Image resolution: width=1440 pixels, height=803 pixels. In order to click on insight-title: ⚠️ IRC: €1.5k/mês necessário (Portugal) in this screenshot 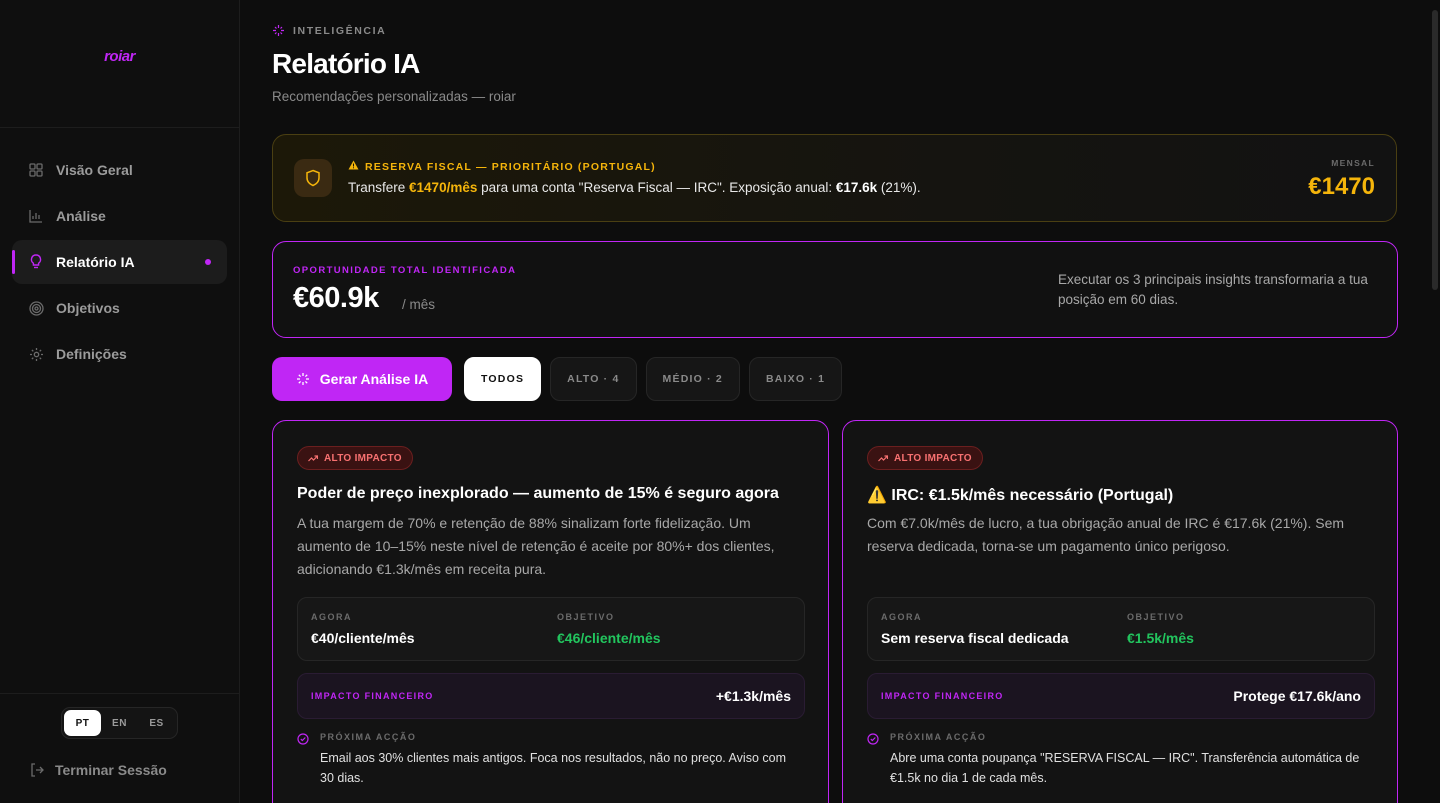, I will do `click(1020, 495)`.